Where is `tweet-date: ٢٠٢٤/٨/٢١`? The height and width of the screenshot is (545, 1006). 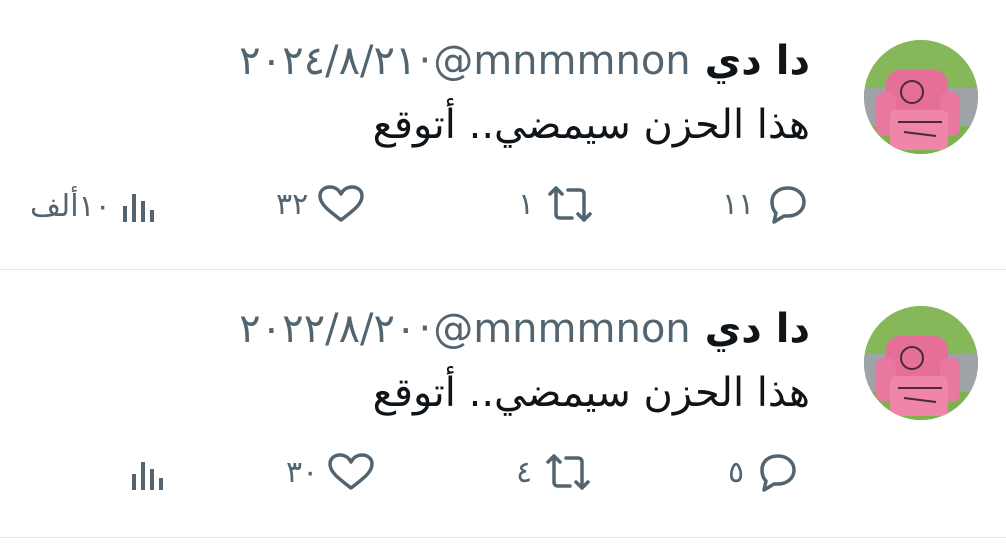
tweet-date: ٢٠٢٤/٨/٢١ is located at coordinates (327, 61).